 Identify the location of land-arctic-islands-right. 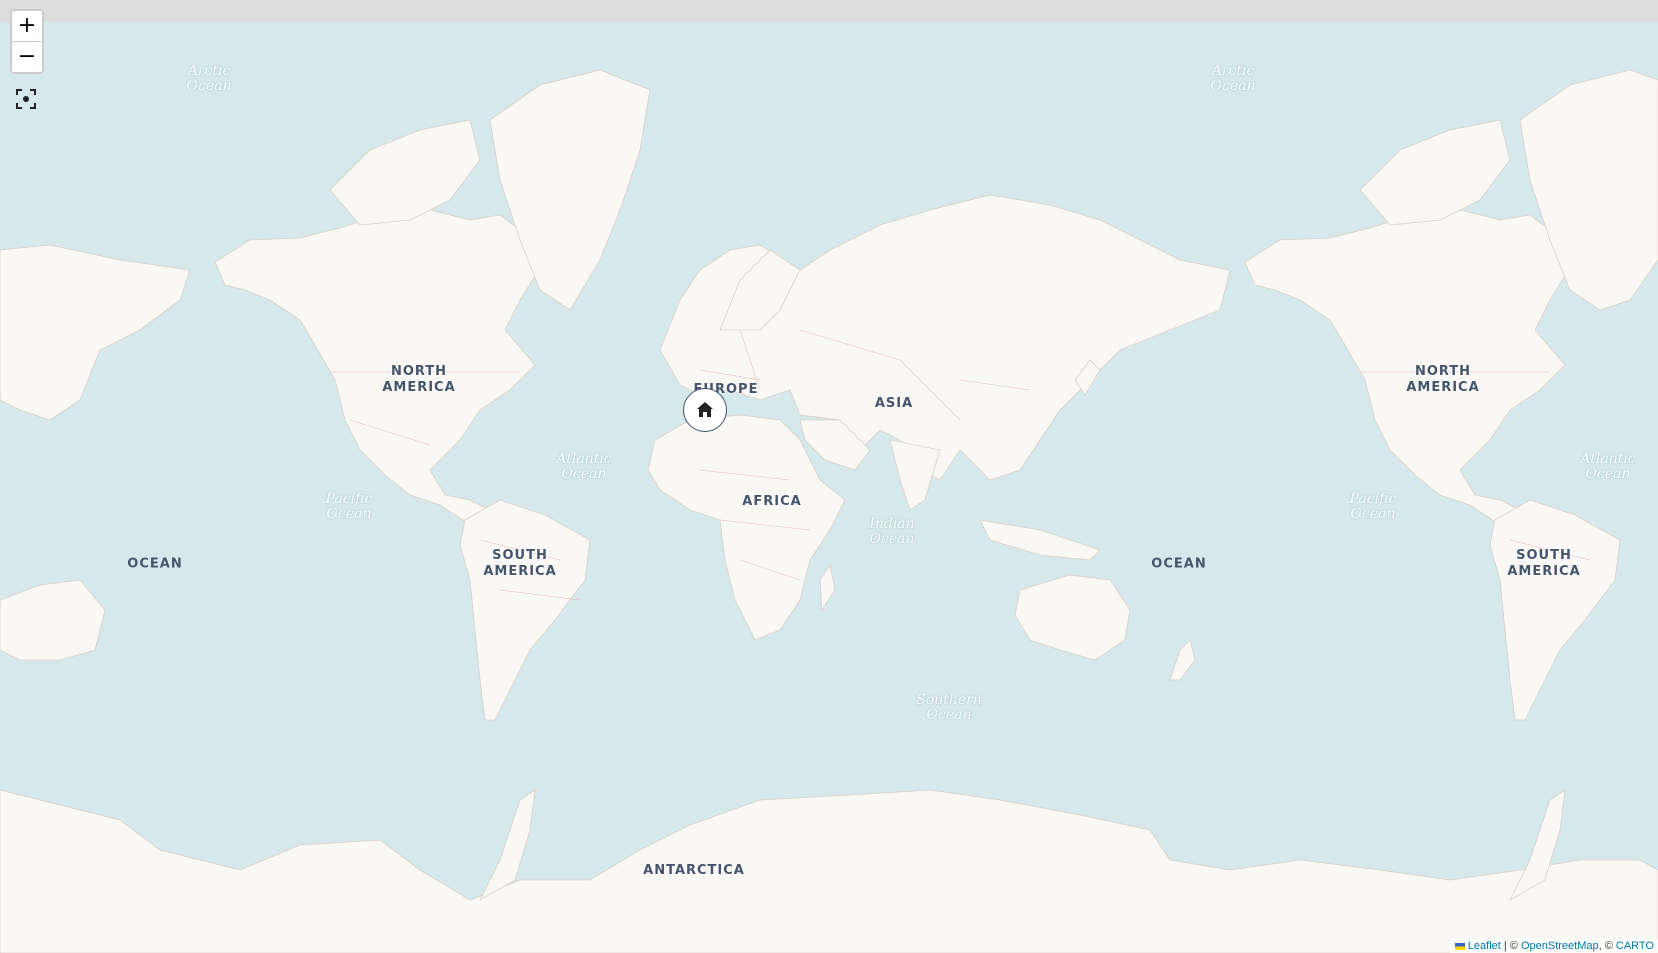
(1435, 172).